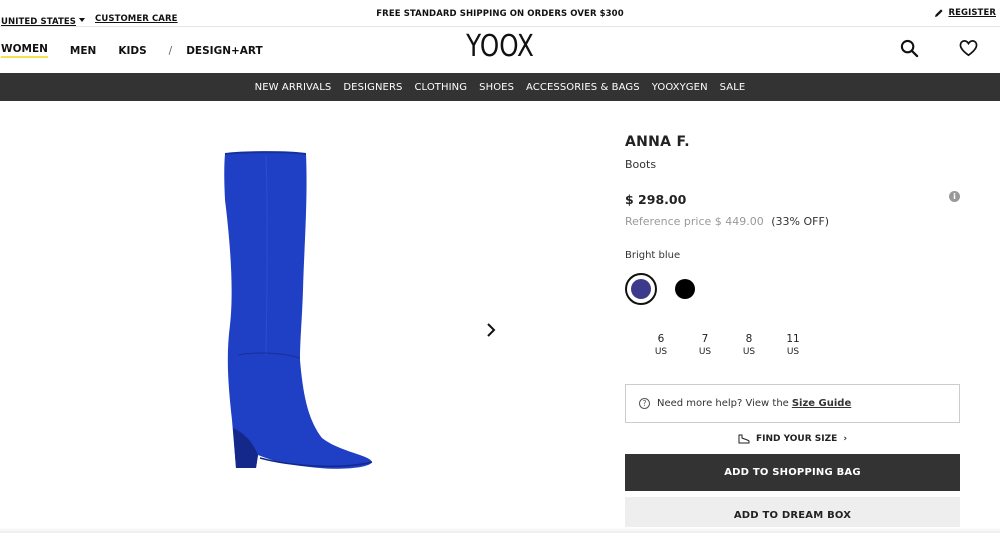  What do you see at coordinates (491, 330) in the screenshot?
I see `chevron-right-icon` at bounding box center [491, 330].